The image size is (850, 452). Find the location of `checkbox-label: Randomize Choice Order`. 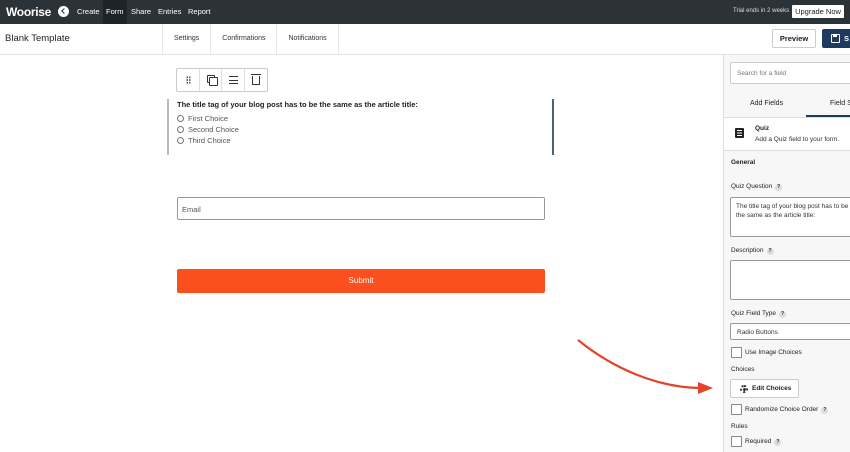

checkbox-label: Randomize Choice Order is located at coordinates (782, 410).